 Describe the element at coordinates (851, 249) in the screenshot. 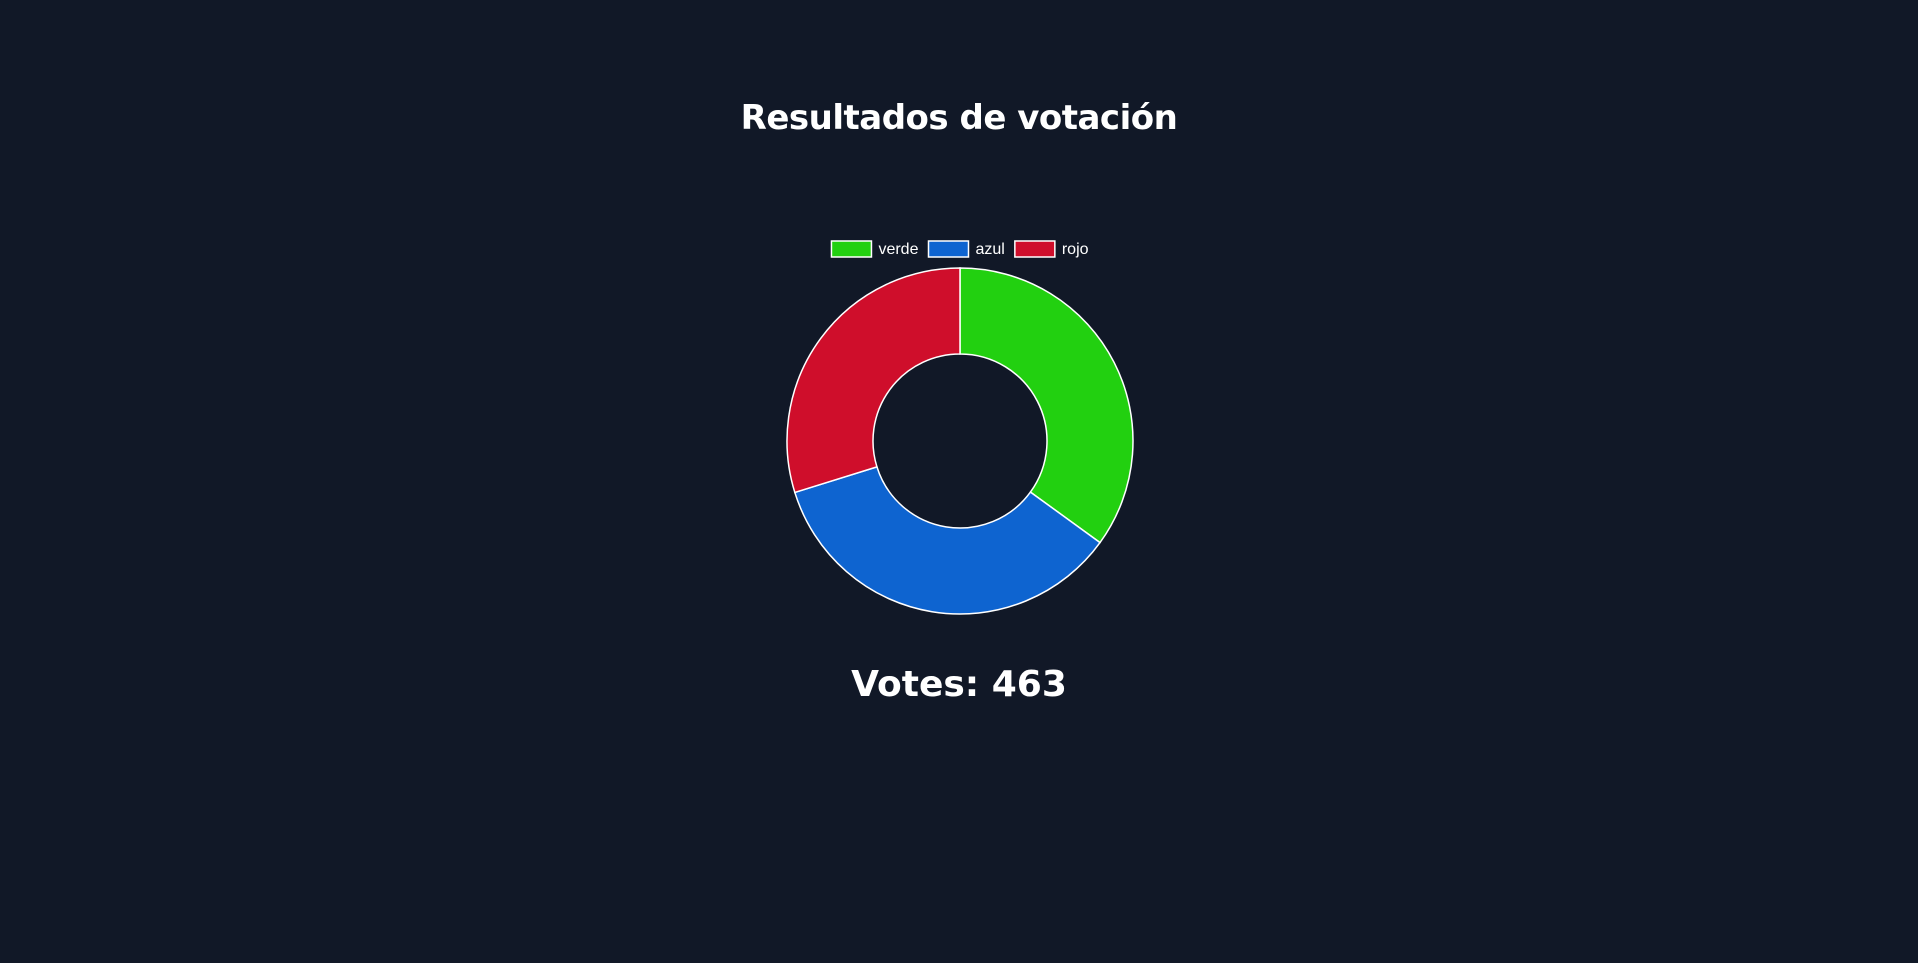

I see `legend-swatch-verde` at that location.